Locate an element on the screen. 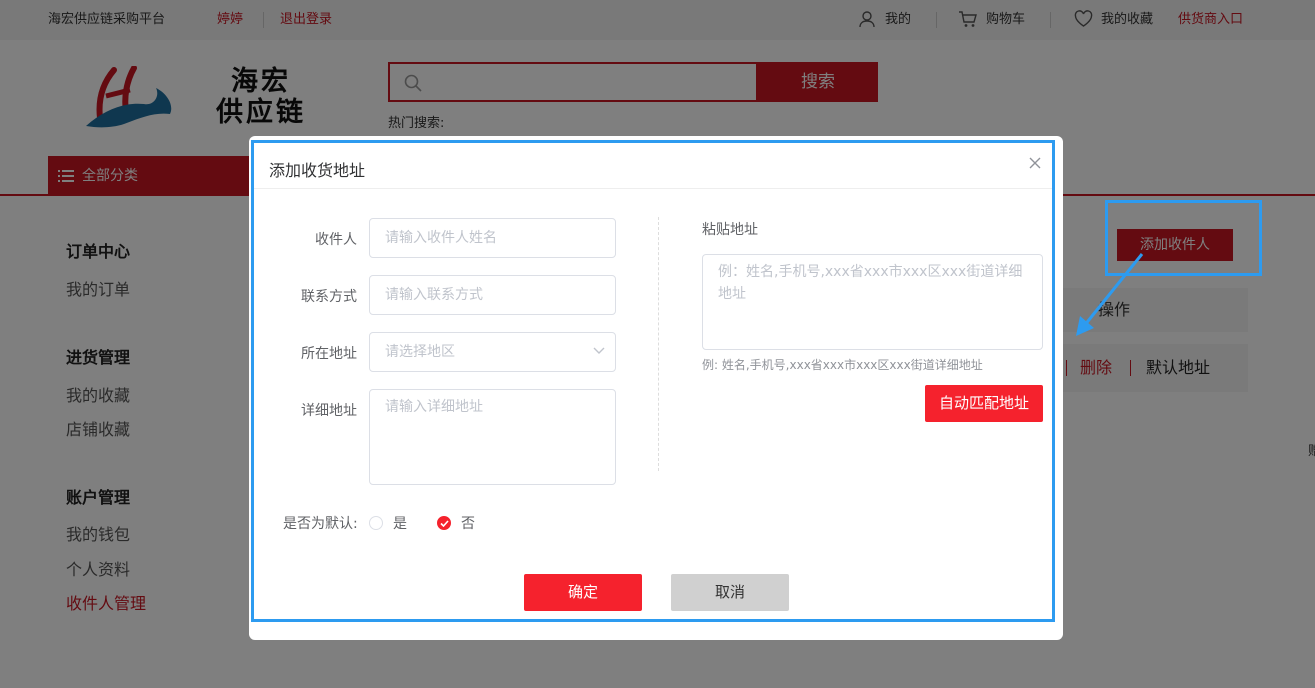  recipient-label: 收件人 is located at coordinates (336, 240).